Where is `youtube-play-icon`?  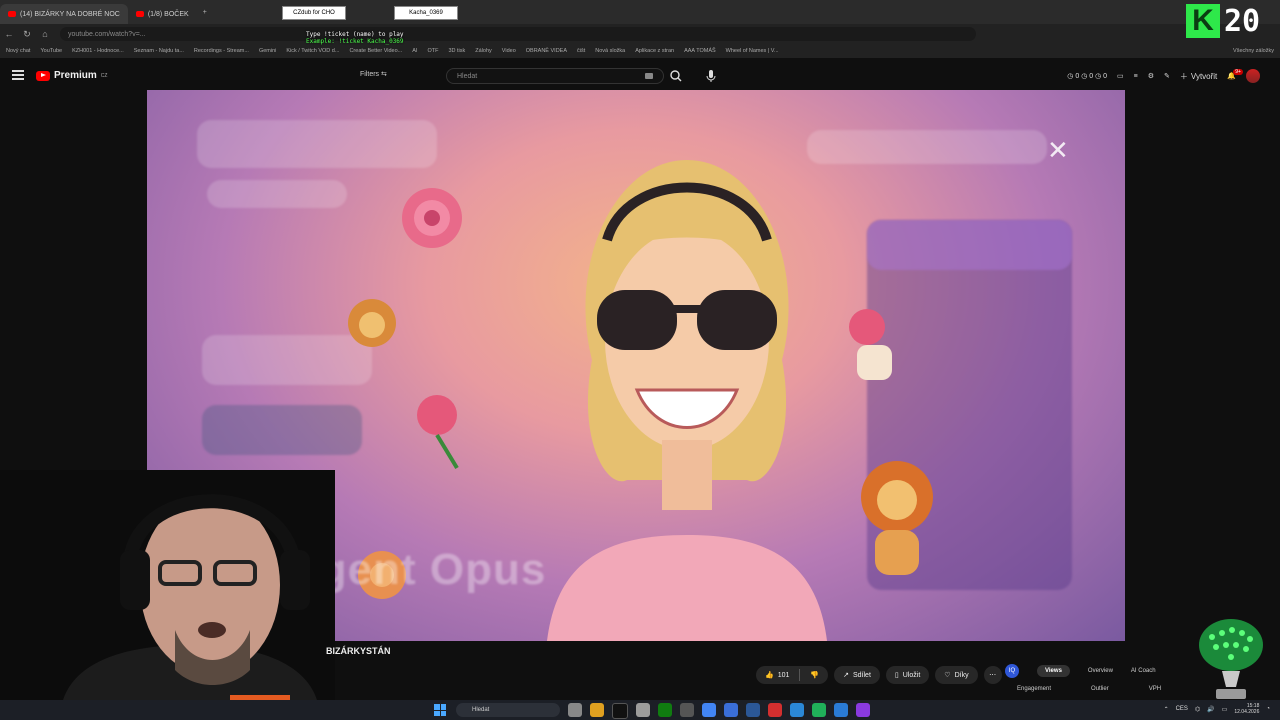 youtube-play-icon is located at coordinates (43, 75).